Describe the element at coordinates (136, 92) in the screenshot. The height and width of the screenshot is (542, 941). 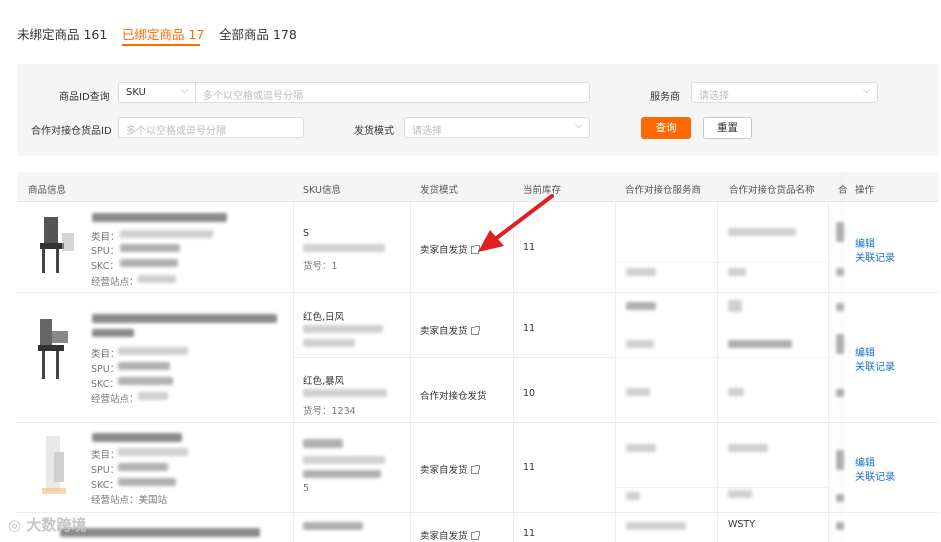
I see `sku-type-value: SKU` at that location.